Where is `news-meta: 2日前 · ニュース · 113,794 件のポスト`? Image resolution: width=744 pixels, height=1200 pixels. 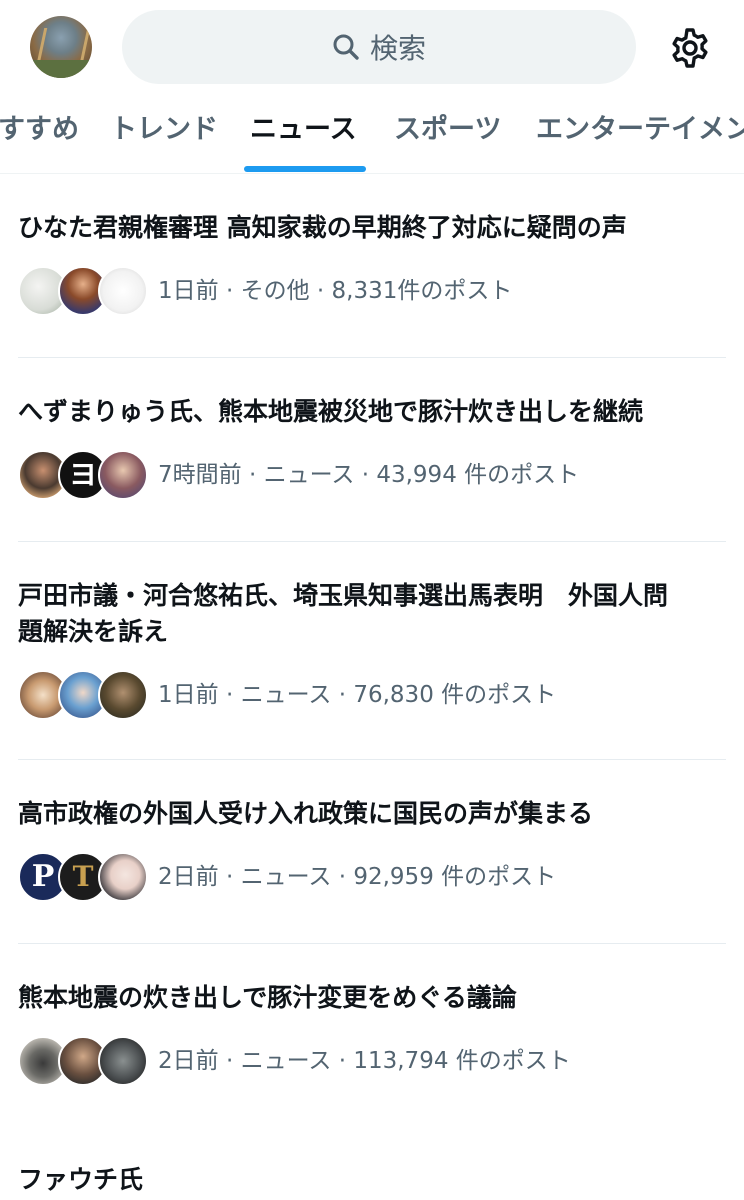
news-meta: 2日前 · ニュース · 113,794 件のポスト is located at coordinates (364, 1061).